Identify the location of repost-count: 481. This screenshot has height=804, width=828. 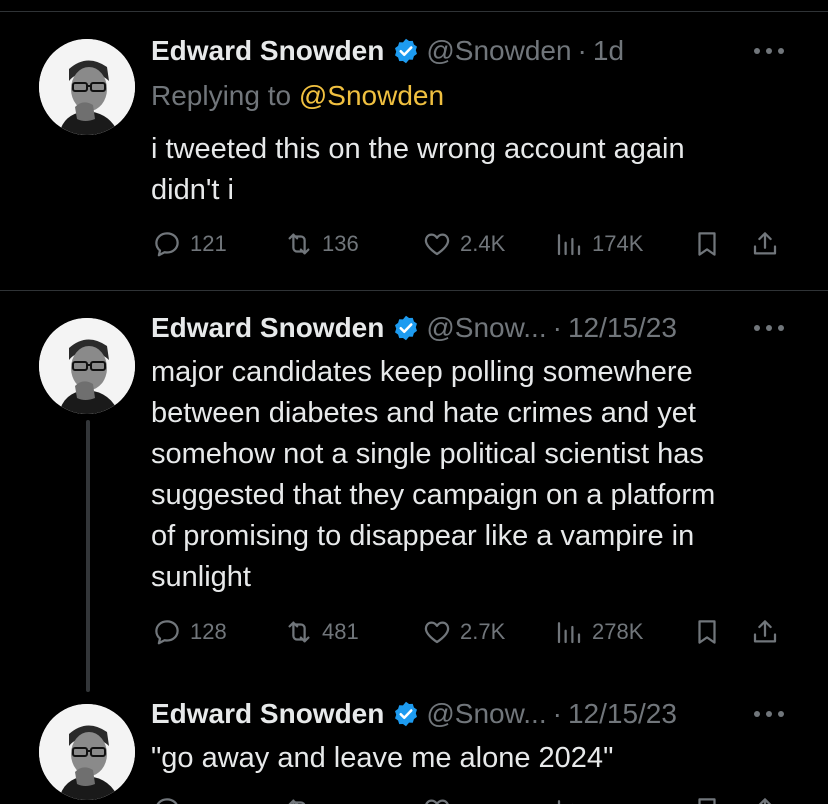
(340, 631).